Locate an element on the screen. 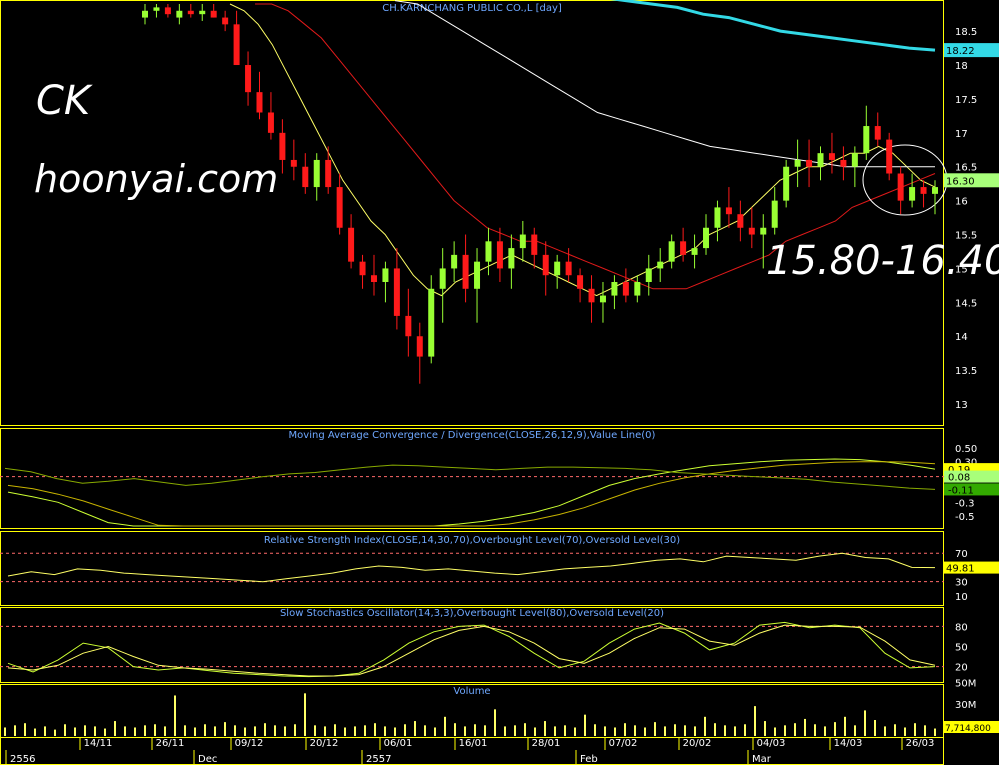 Image resolution: width=999 pixels, height=765 pixels. time-tick-label: 20/02 is located at coordinates (697, 743).